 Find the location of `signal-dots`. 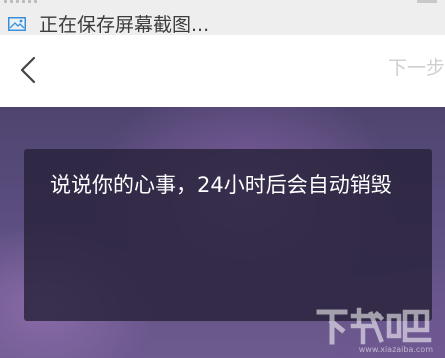

signal-dots is located at coordinates (20, 1).